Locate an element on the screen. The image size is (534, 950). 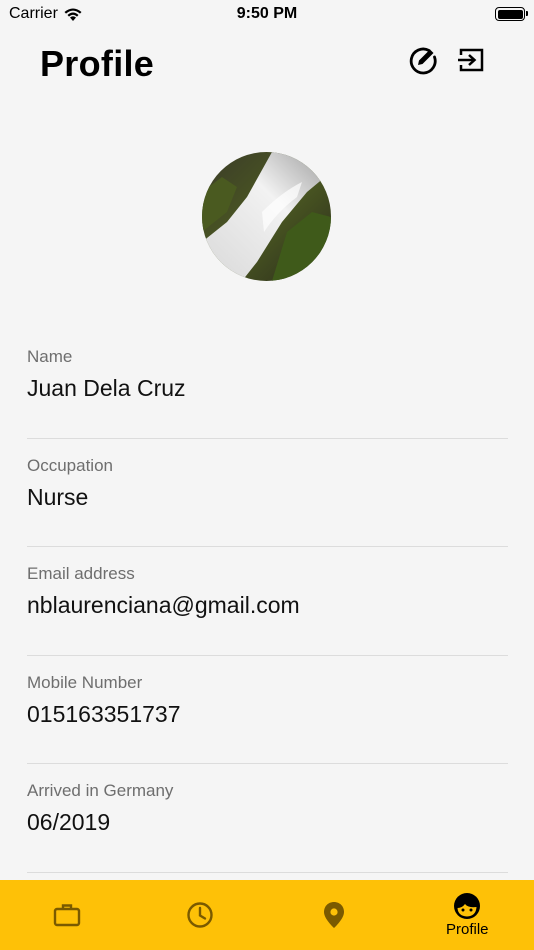
field-label: Mobile Number is located at coordinates (85, 682).